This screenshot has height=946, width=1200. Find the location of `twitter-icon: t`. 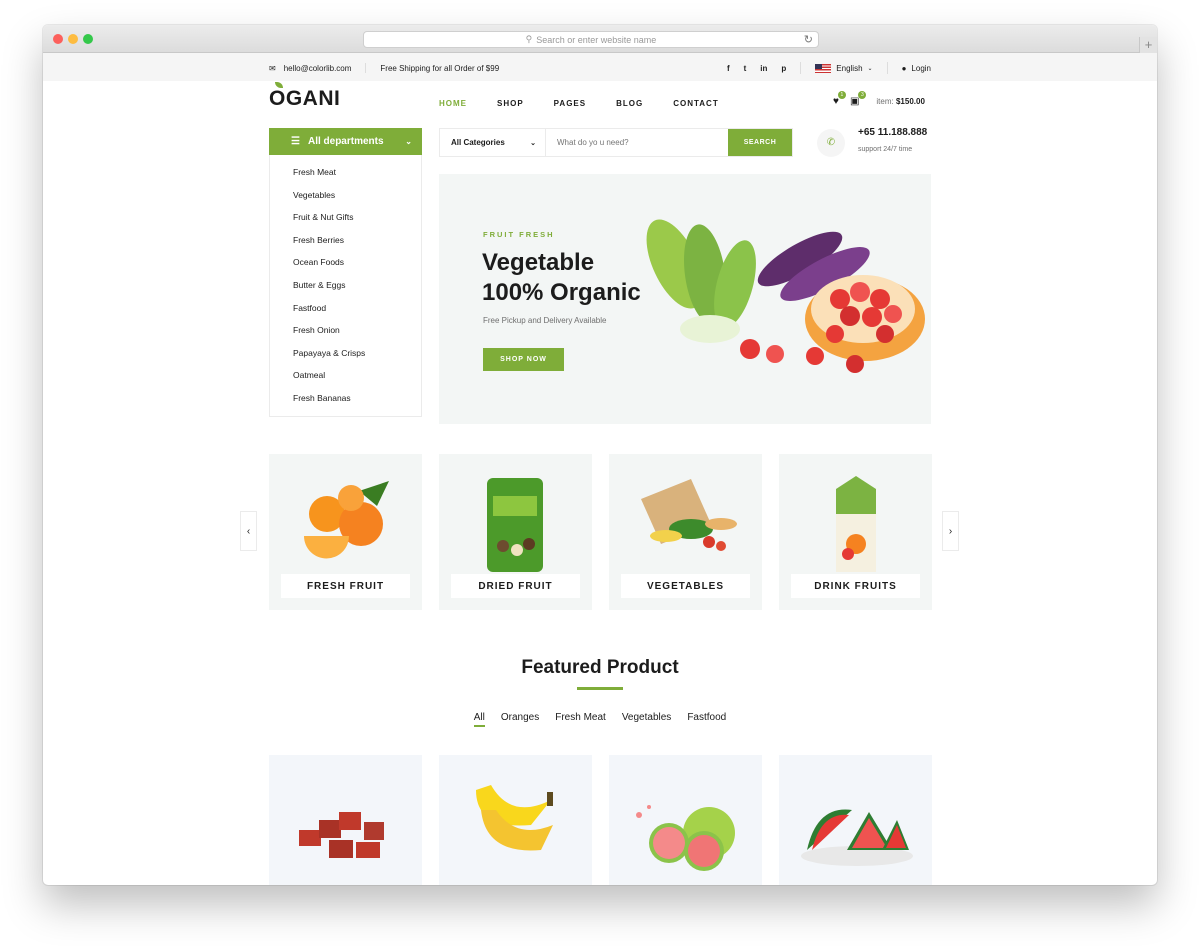

twitter-icon: t is located at coordinates (745, 68).